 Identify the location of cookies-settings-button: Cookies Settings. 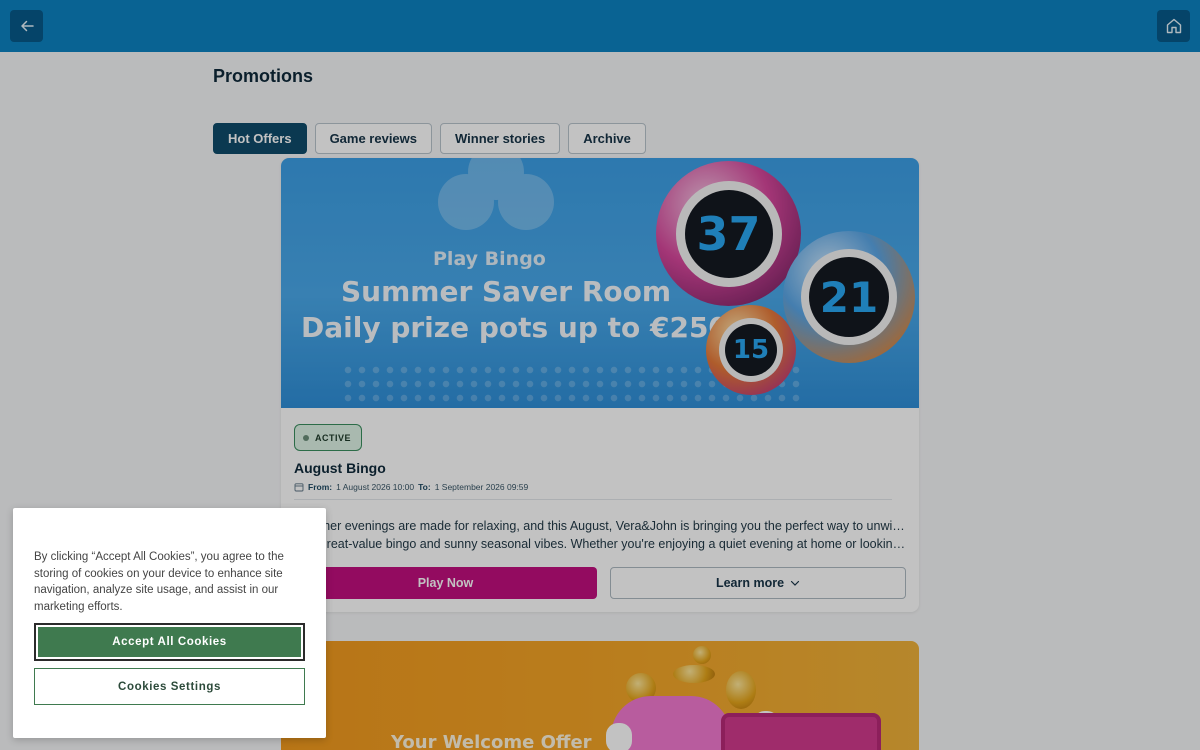
(169, 686).